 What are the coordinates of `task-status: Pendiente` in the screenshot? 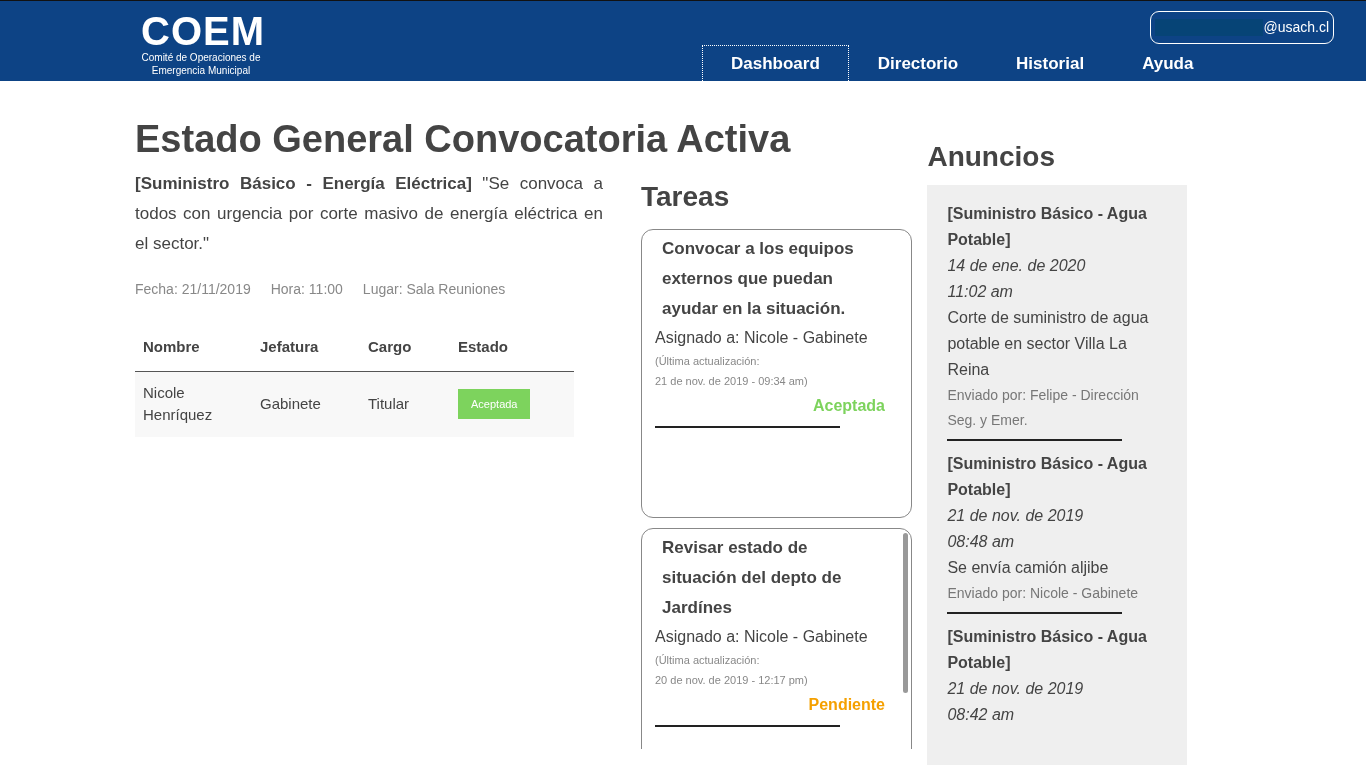 It's located at (846, 705).